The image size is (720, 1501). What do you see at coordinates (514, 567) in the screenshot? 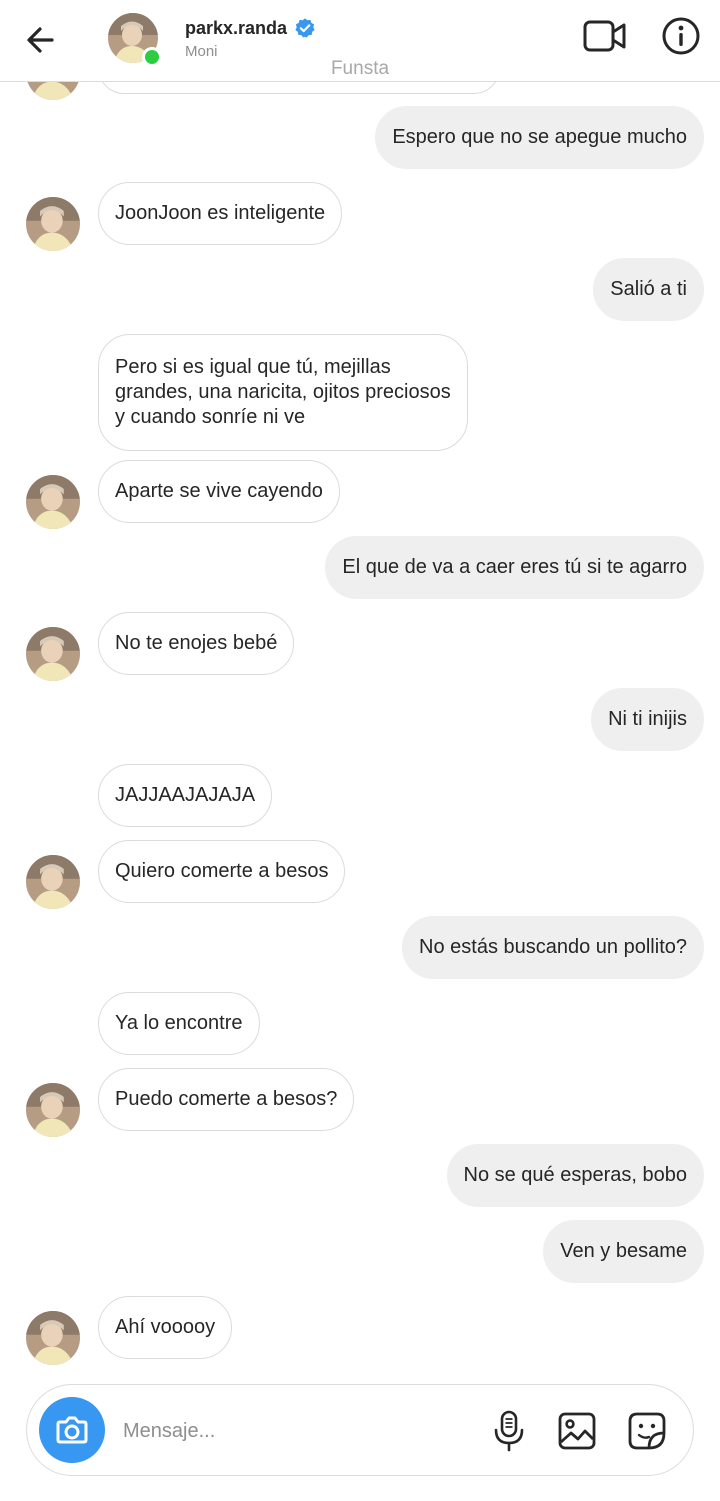
I see `message-bubble-outgoing: El que de va a caer eres tú si te agarro` at bounding box center [514, 567].